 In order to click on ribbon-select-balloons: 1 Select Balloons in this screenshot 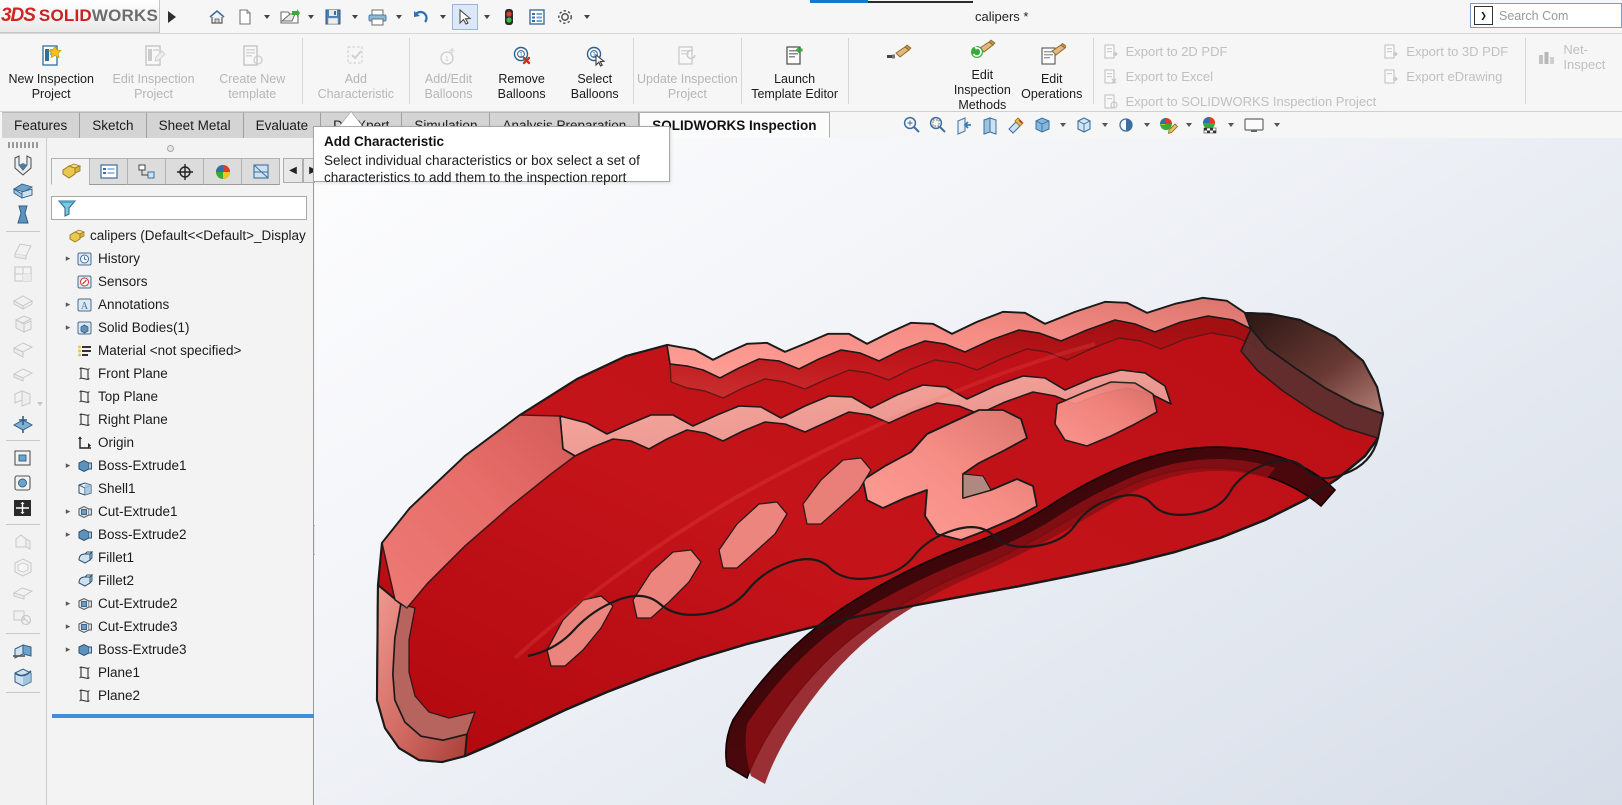, I will do `click(594, 72)`.